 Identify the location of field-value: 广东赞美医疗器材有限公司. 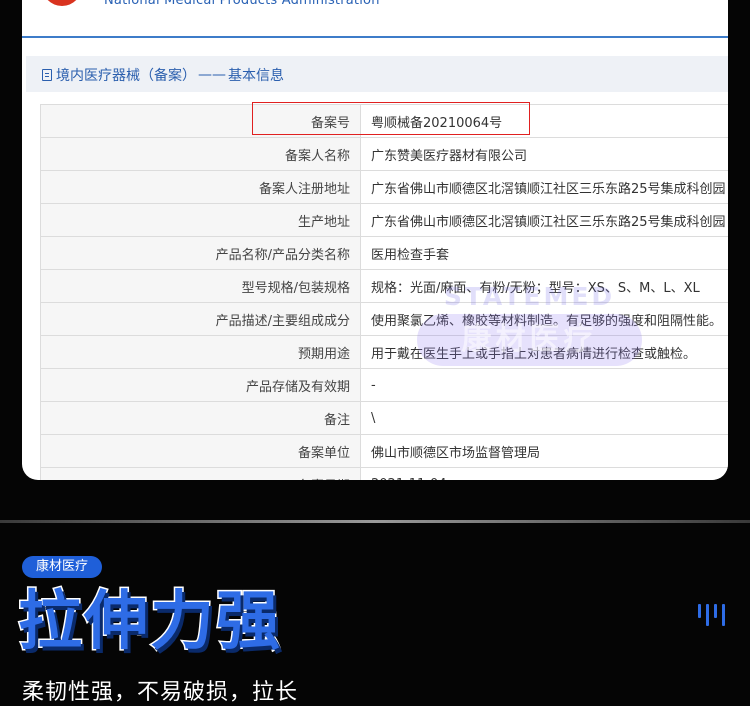
(544, 154).